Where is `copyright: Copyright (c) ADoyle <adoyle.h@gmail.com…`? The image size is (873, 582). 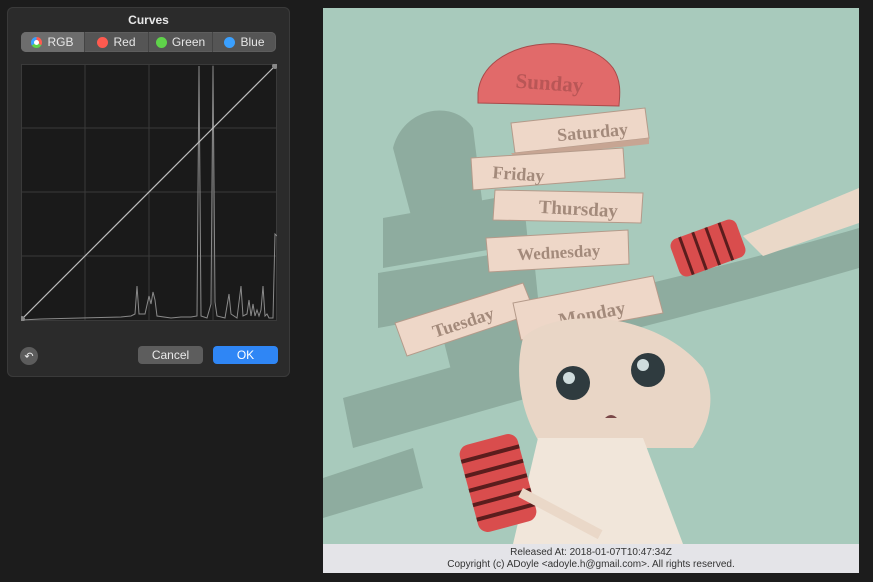 copyright: Copyright (c) ADoyle <adoyle.h@gmail.com… is located at coordinates (591, 564).